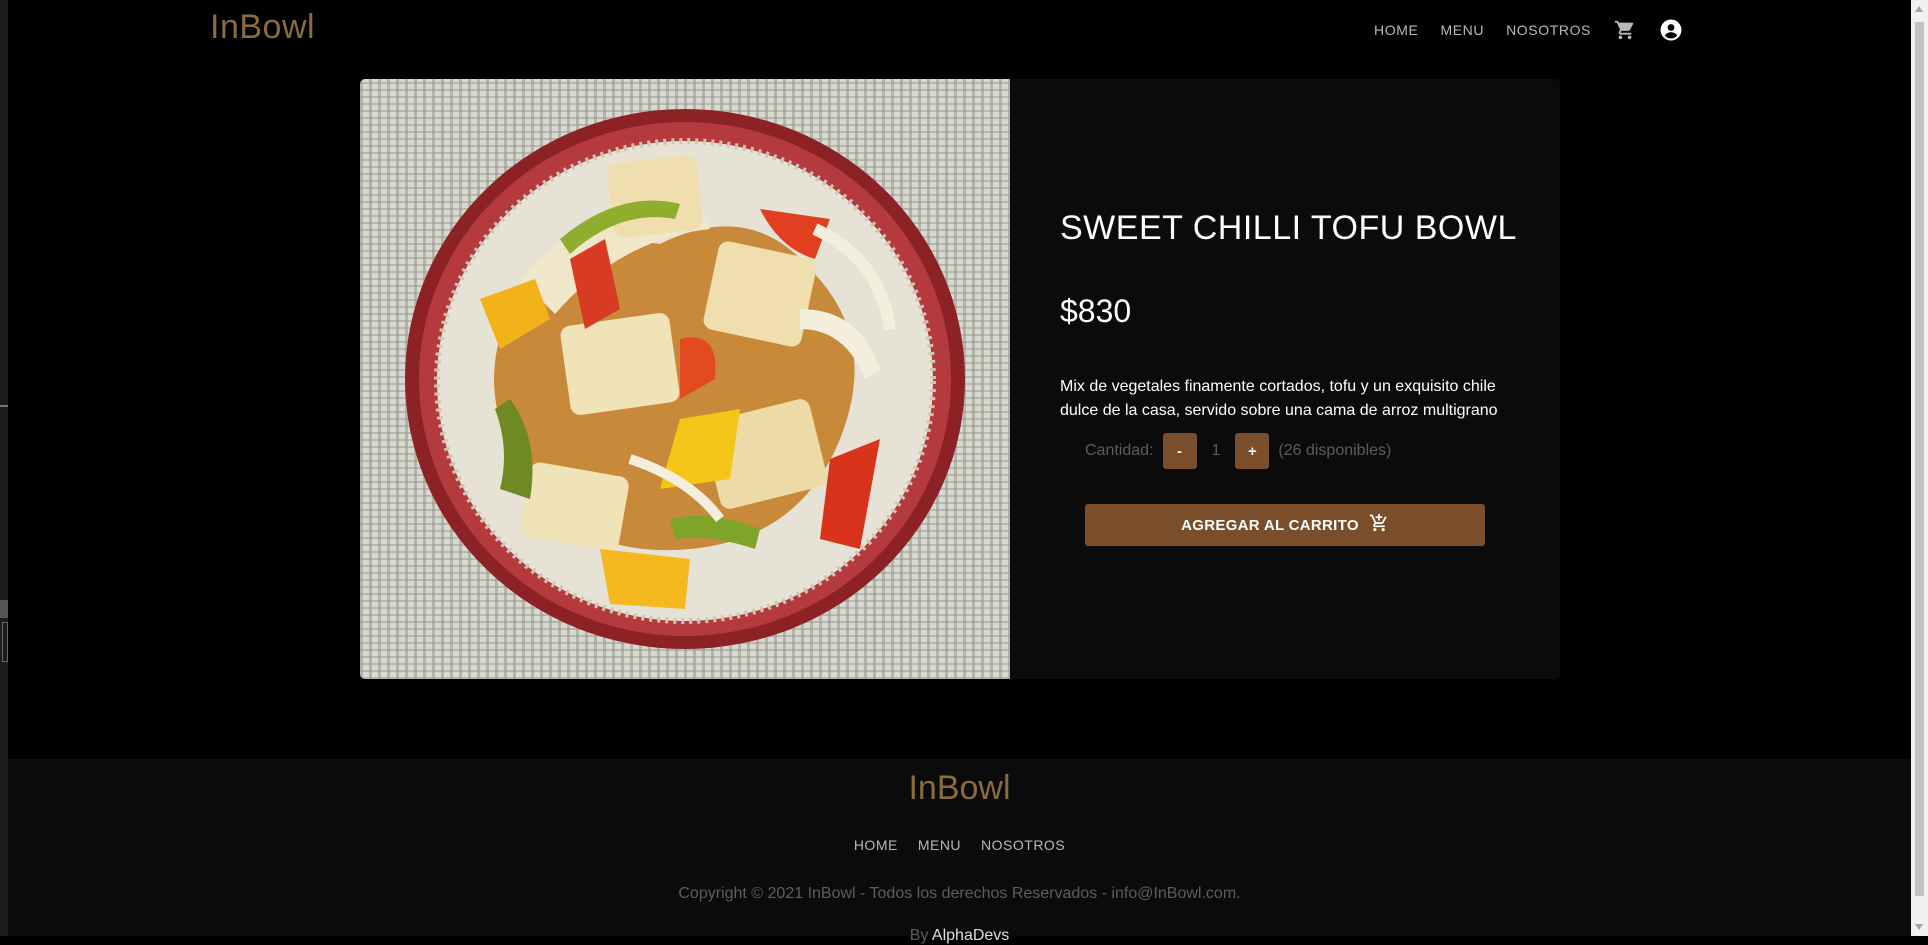 The height and width of the screenshot is (945, 1928). What do you see at coordinates (959, 936) in the screenshot?
I see `byline: By AlphaDevs` at bounding box center [959, 936].